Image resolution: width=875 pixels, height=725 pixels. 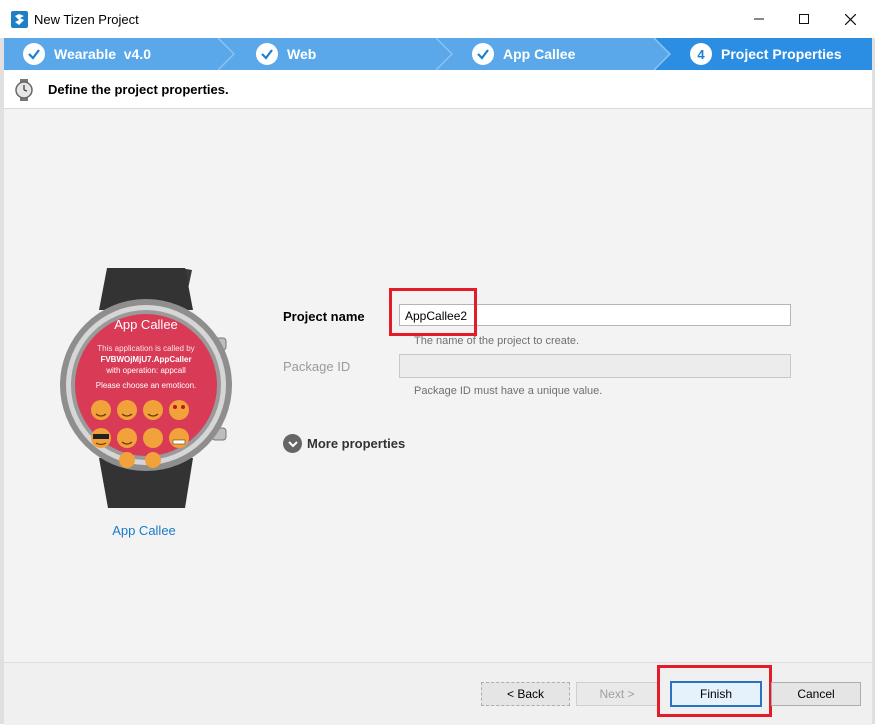 I want to click on step-wearable: Wearable v4.0, so click(x=87, y=54).